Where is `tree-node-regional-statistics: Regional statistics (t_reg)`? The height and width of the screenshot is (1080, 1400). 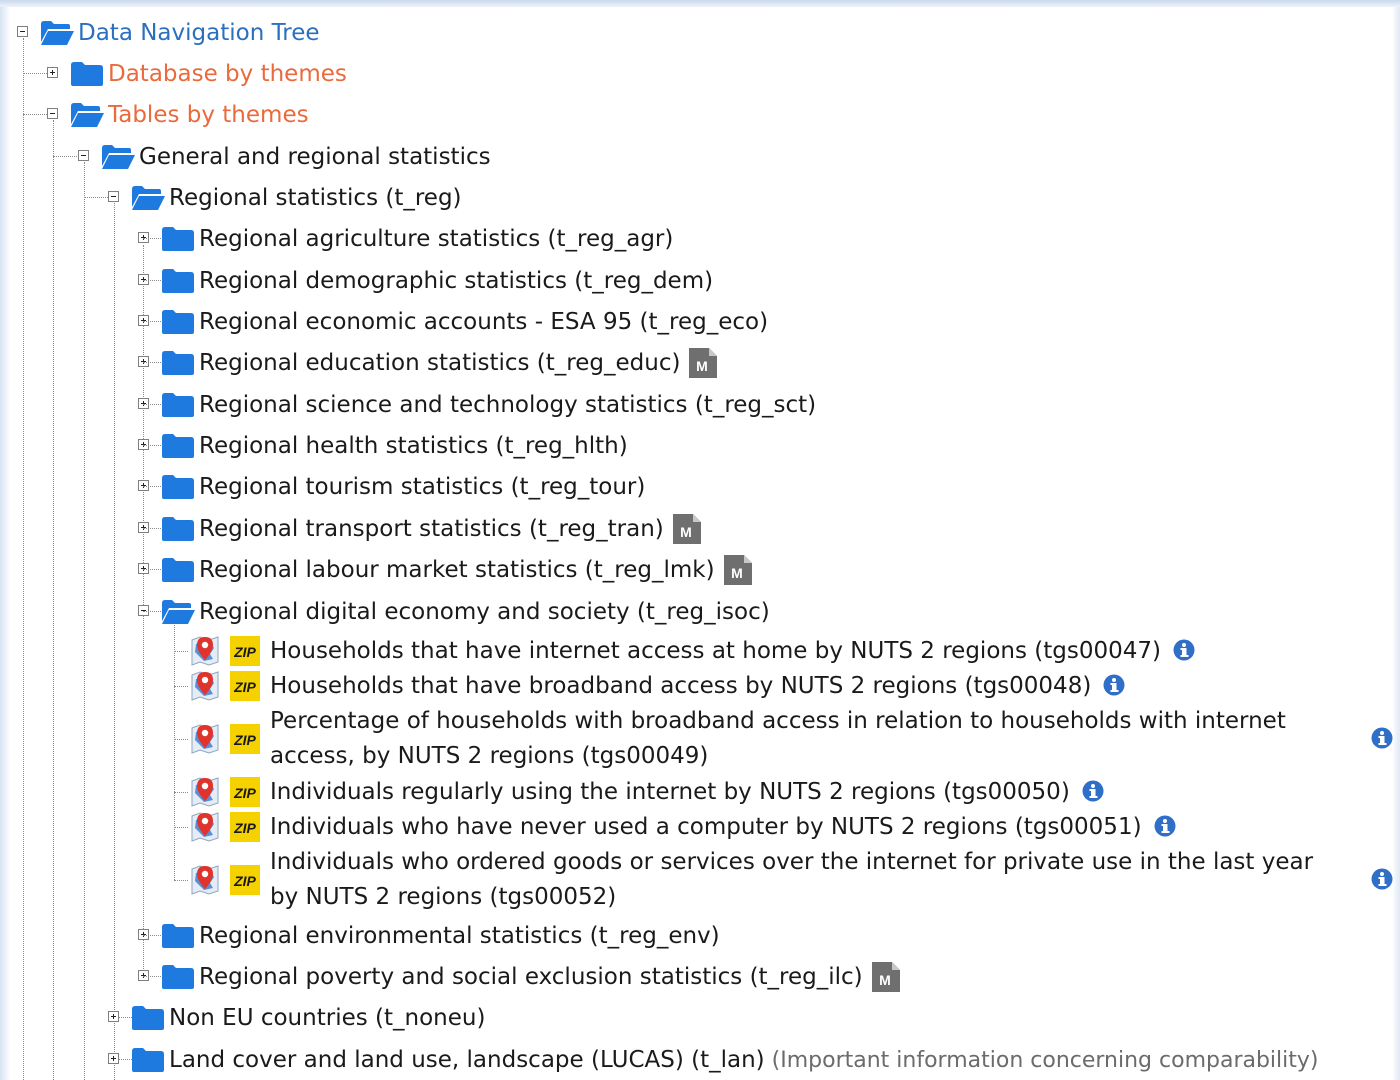
tree-node-regional-statistics: Regional statistics (t_reg) is located at coordinates (296, 198).